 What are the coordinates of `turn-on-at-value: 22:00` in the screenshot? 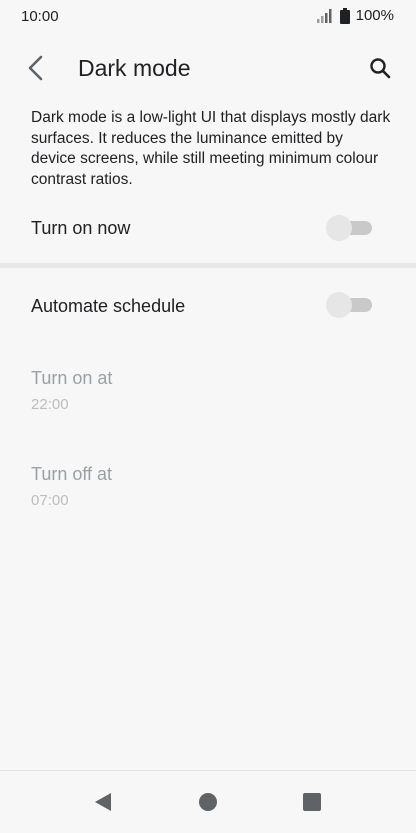 It's located at (50, 404).